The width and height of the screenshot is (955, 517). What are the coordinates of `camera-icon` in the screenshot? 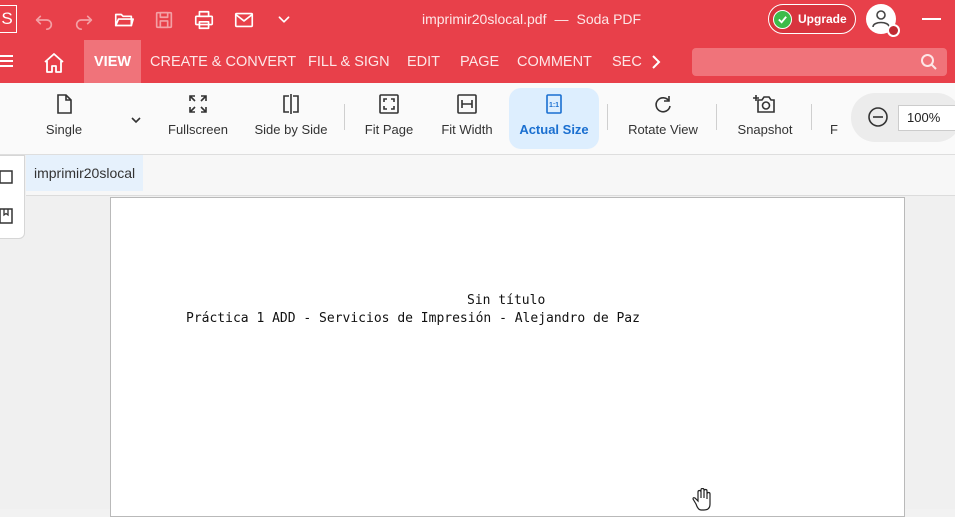 It's located at (764, 104).